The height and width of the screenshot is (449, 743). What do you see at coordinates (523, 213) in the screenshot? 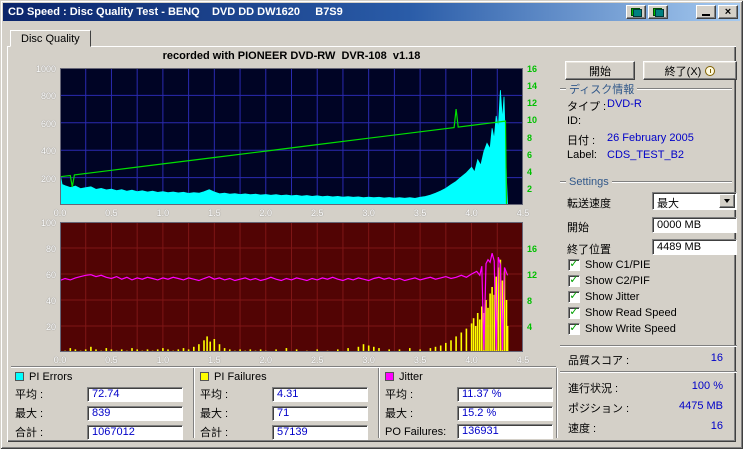
I see `axis-label: 4.5` at bounding box center [523, 213].